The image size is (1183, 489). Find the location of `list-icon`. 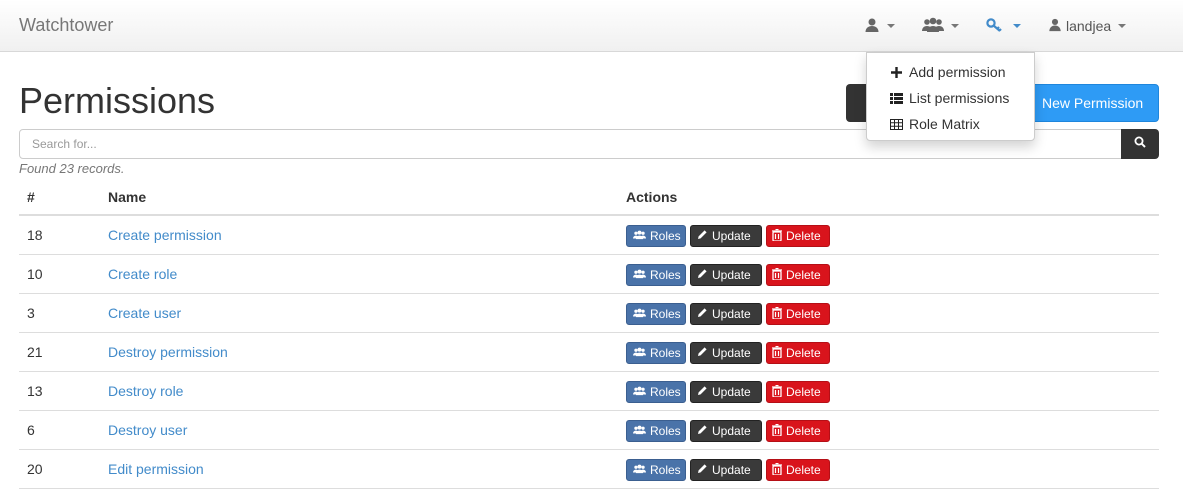

list-icon is located at coordinates (896, 98).